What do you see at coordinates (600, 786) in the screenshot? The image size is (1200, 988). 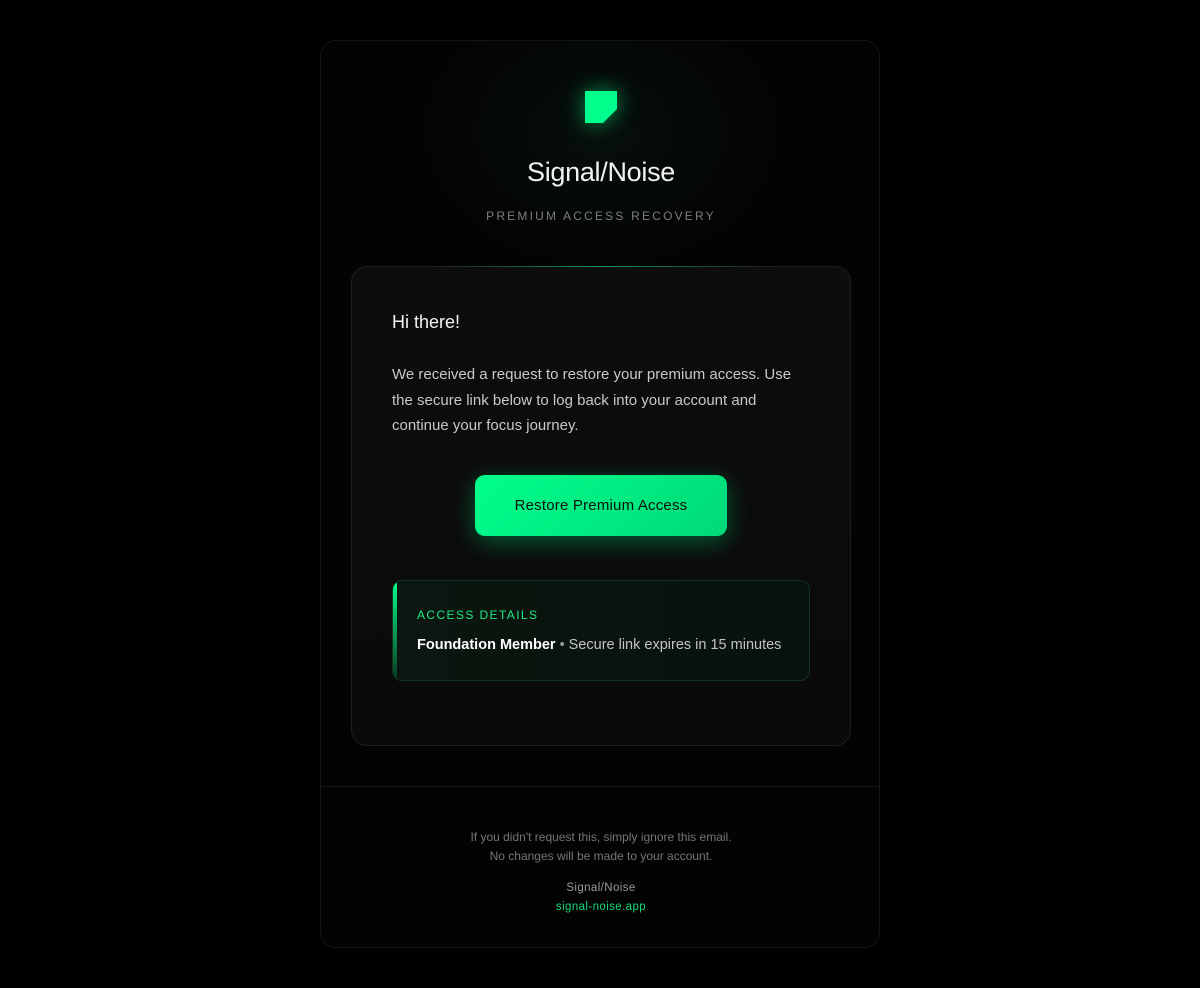 I see `footer-divider` at bounding box center [600, 786].